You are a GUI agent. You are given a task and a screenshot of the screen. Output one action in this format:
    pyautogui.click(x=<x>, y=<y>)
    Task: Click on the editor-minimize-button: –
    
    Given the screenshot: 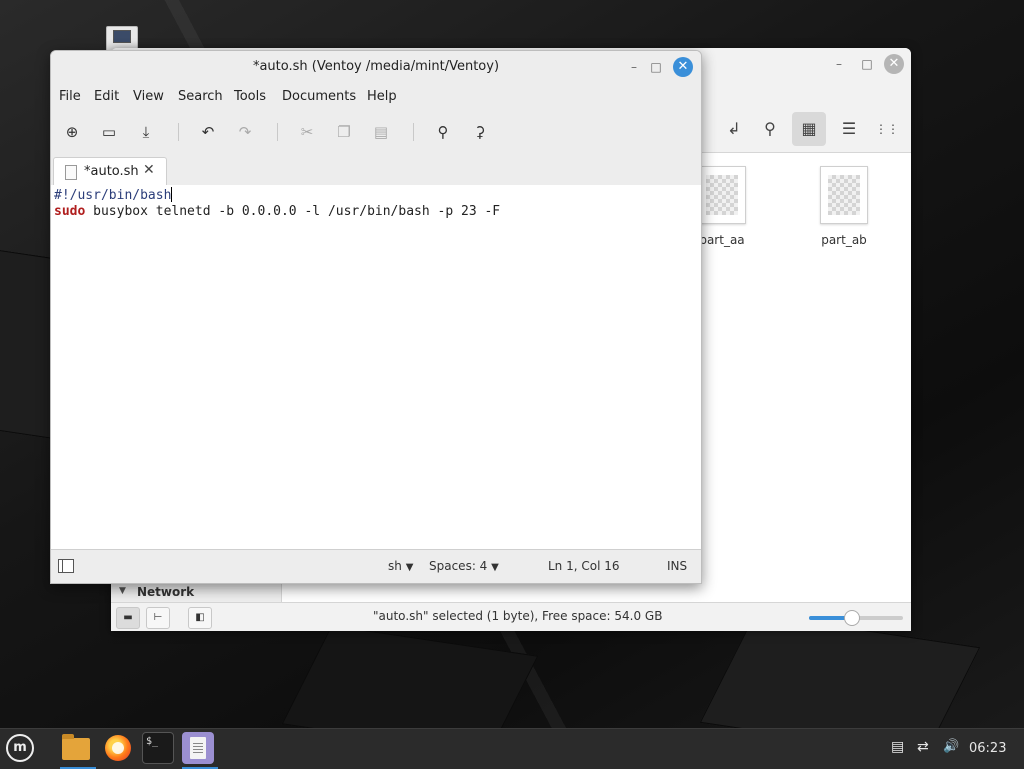 What is the action you would take?
    pyautogui.click(x=634, y=67)
    